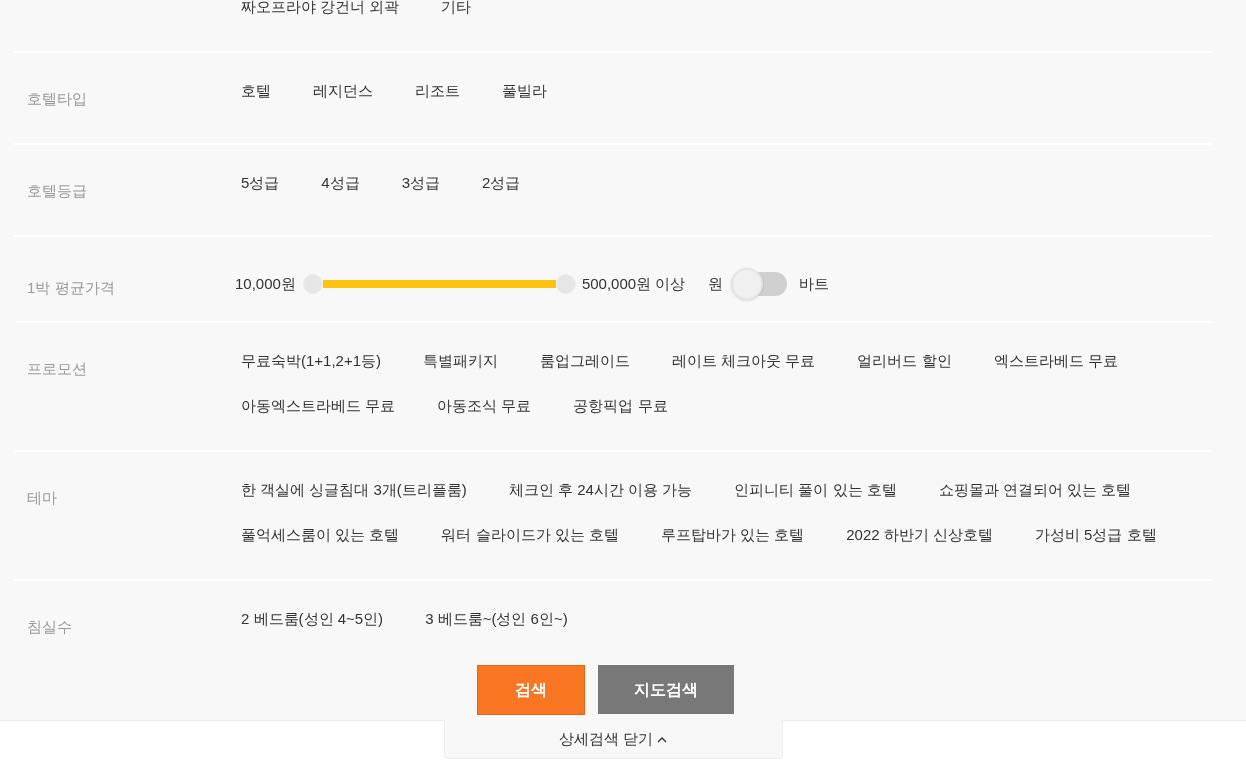 This screenshot has width=1246, height=770. What do you see at coordinates (456, 9) in the screenshot?
I see `filter-option: 기타` at bounding box center [456, 9].